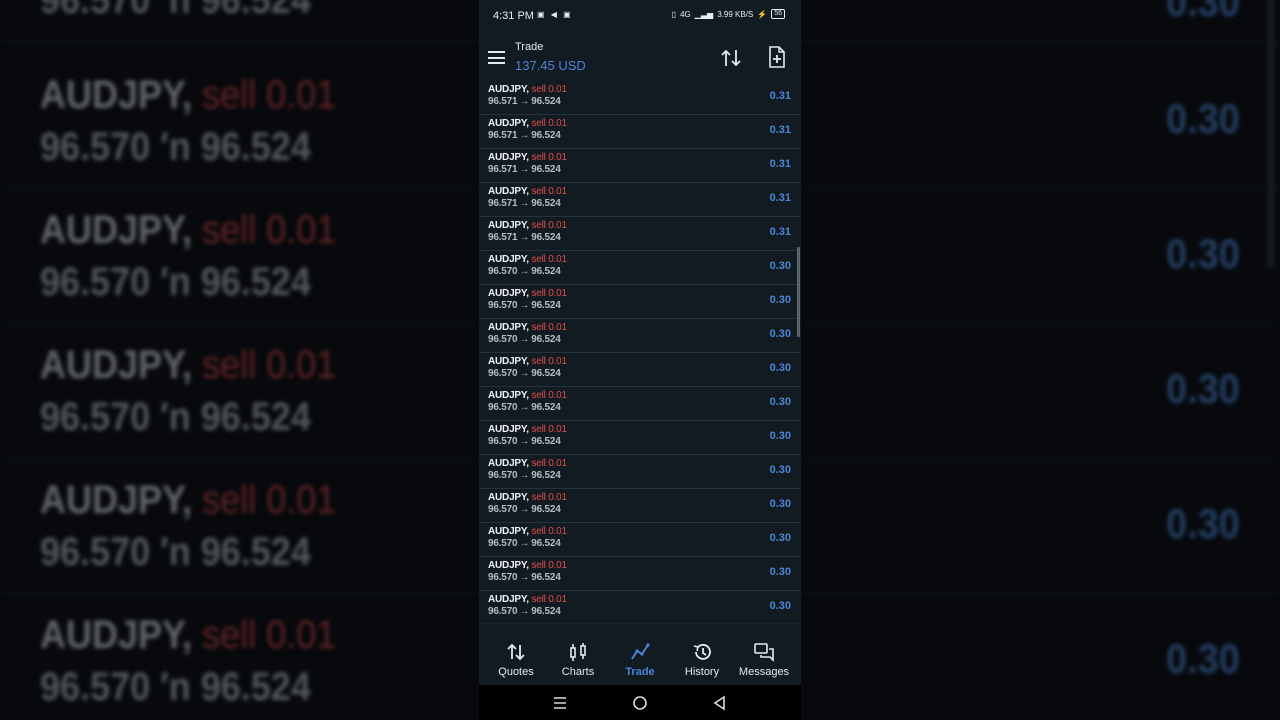 Image resolution: width=1280 pixels, height=720 pixels. I want to click on back-icon, so click(720, 703).